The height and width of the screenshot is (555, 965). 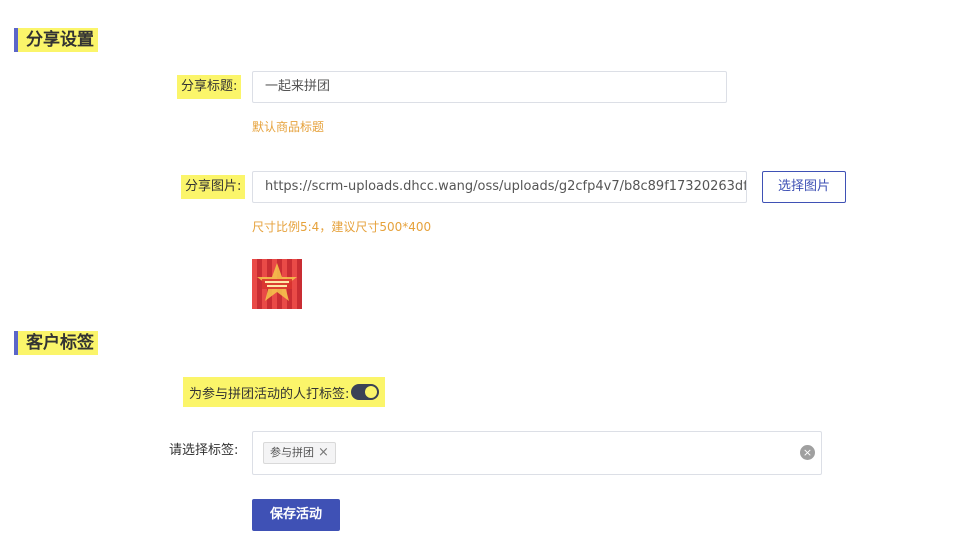 I want to click on share-image-label: 分享图片:, so click(x=213, y=187).